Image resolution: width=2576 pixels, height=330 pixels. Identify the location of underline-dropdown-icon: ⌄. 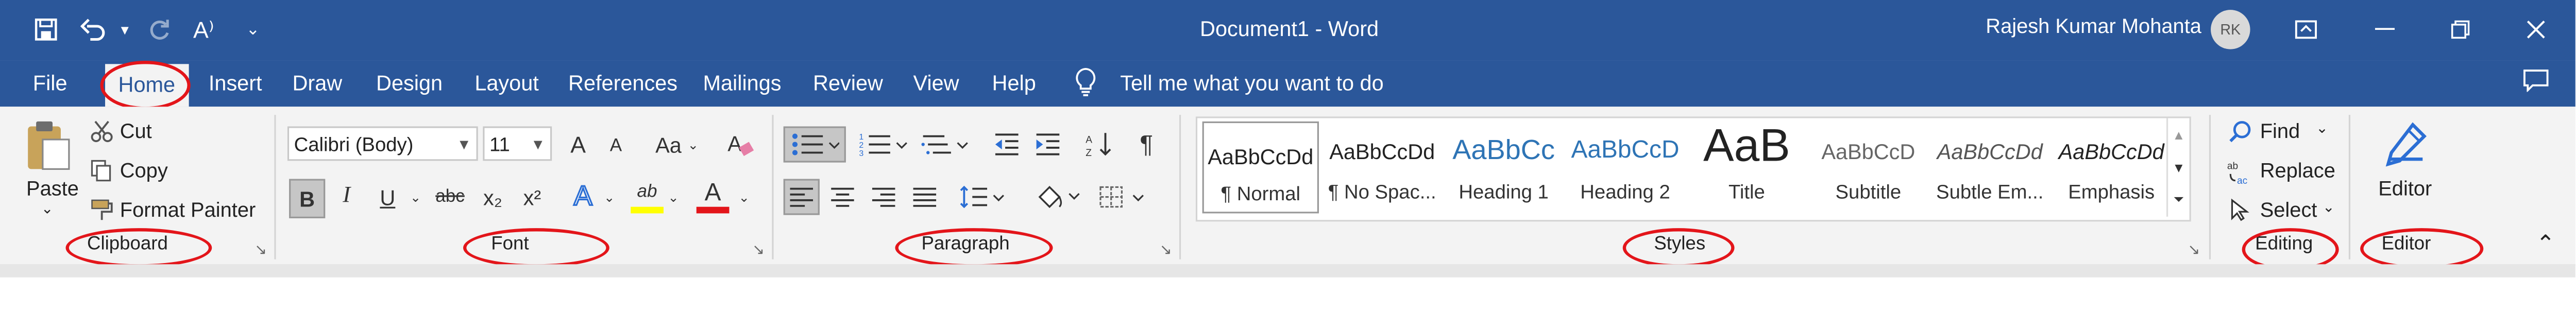
(416, 197).